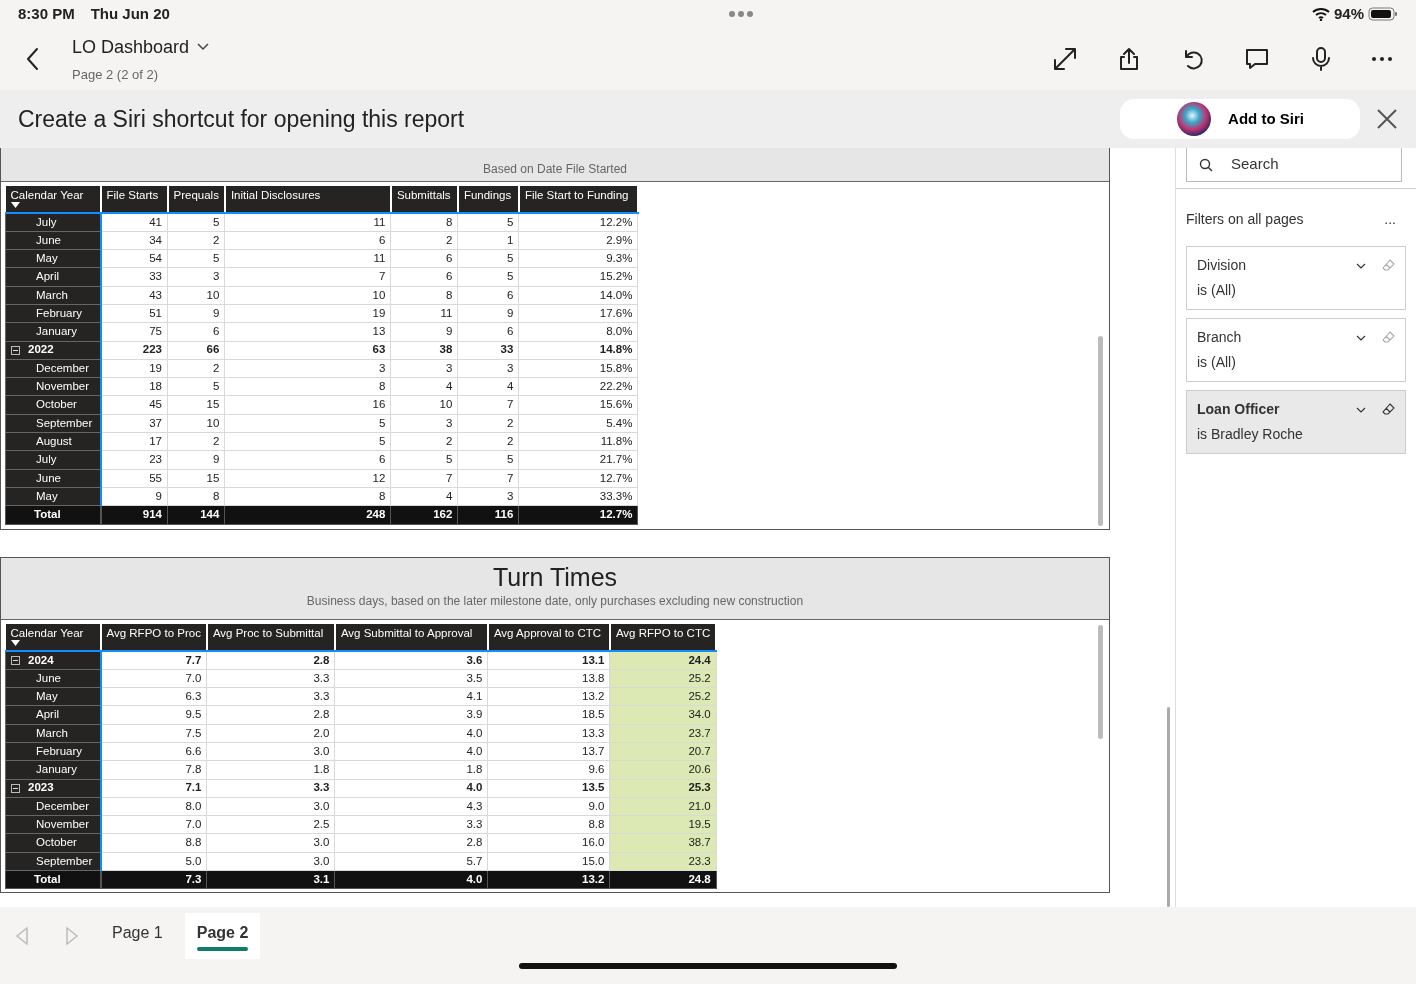 The height and width of the screenshot is (984, 1416). Describe the element at coordinates (222, 936) in the screenshot. I see `page-tab: Page 2` at that location.